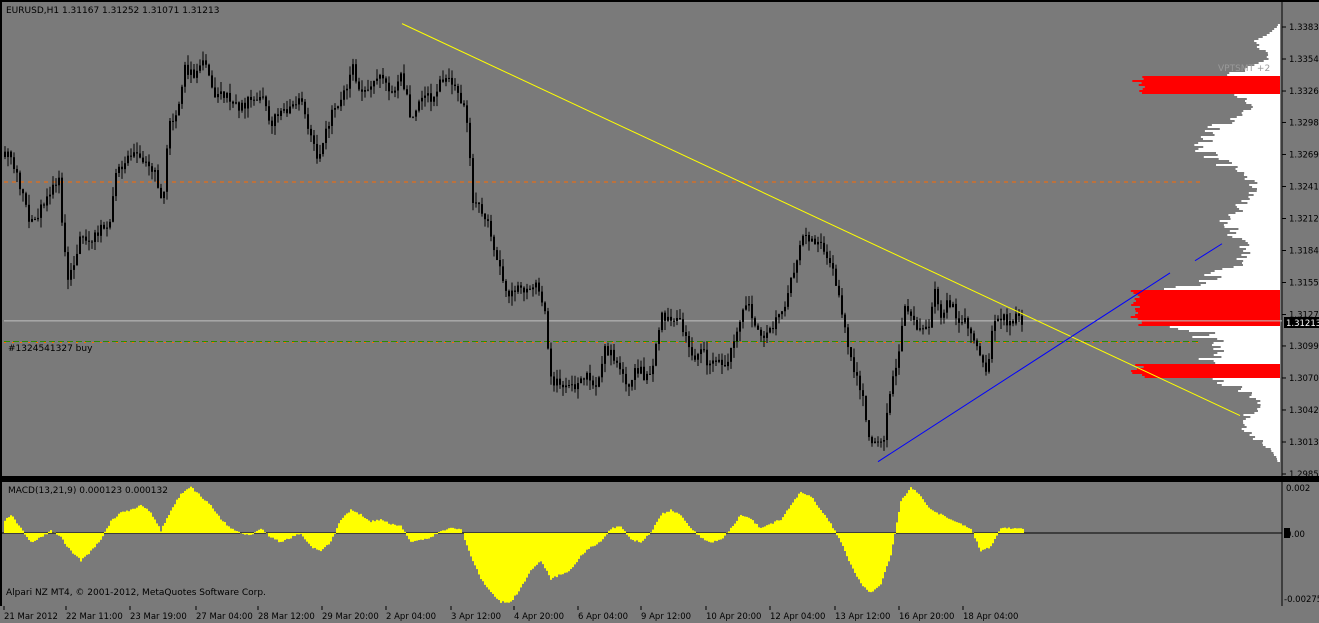  I want to click on time-tick-label: 6 Apr 04:00, so click(603, 617).